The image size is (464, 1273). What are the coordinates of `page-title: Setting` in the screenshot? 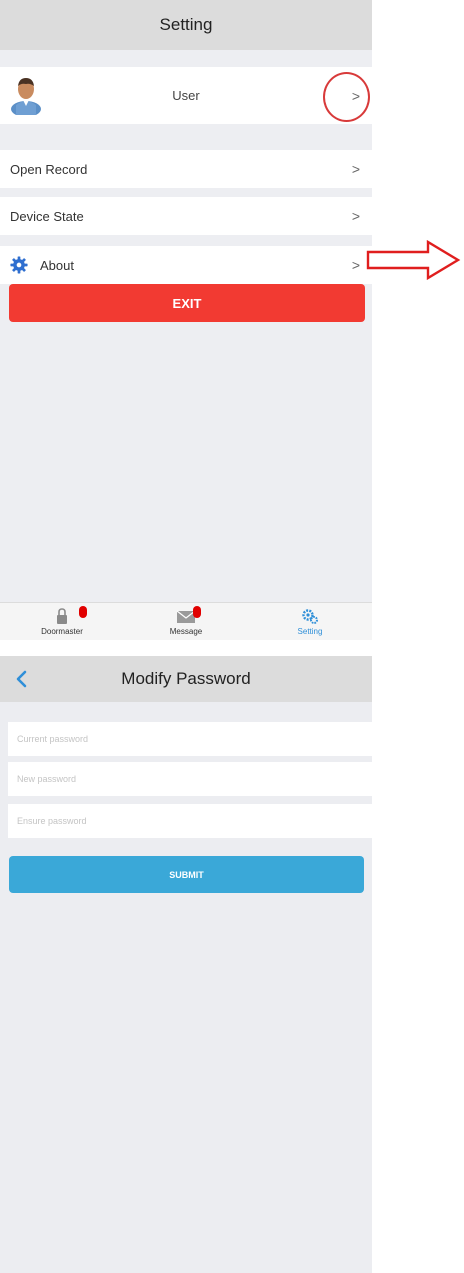 It's located at (186, 24).